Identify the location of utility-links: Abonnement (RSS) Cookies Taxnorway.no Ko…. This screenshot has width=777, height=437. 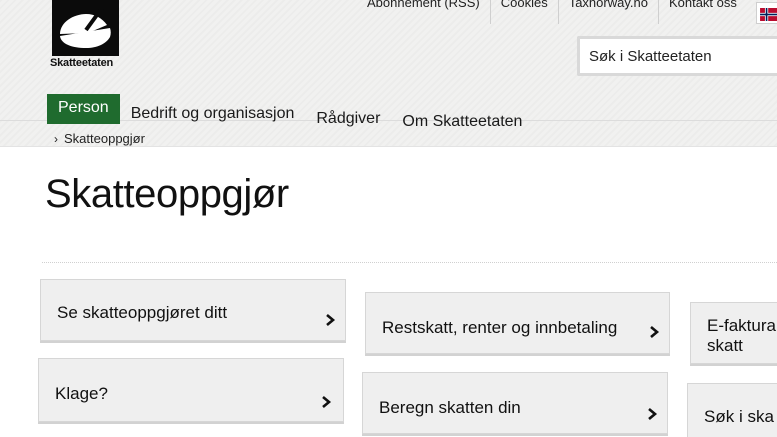
(552, 17).